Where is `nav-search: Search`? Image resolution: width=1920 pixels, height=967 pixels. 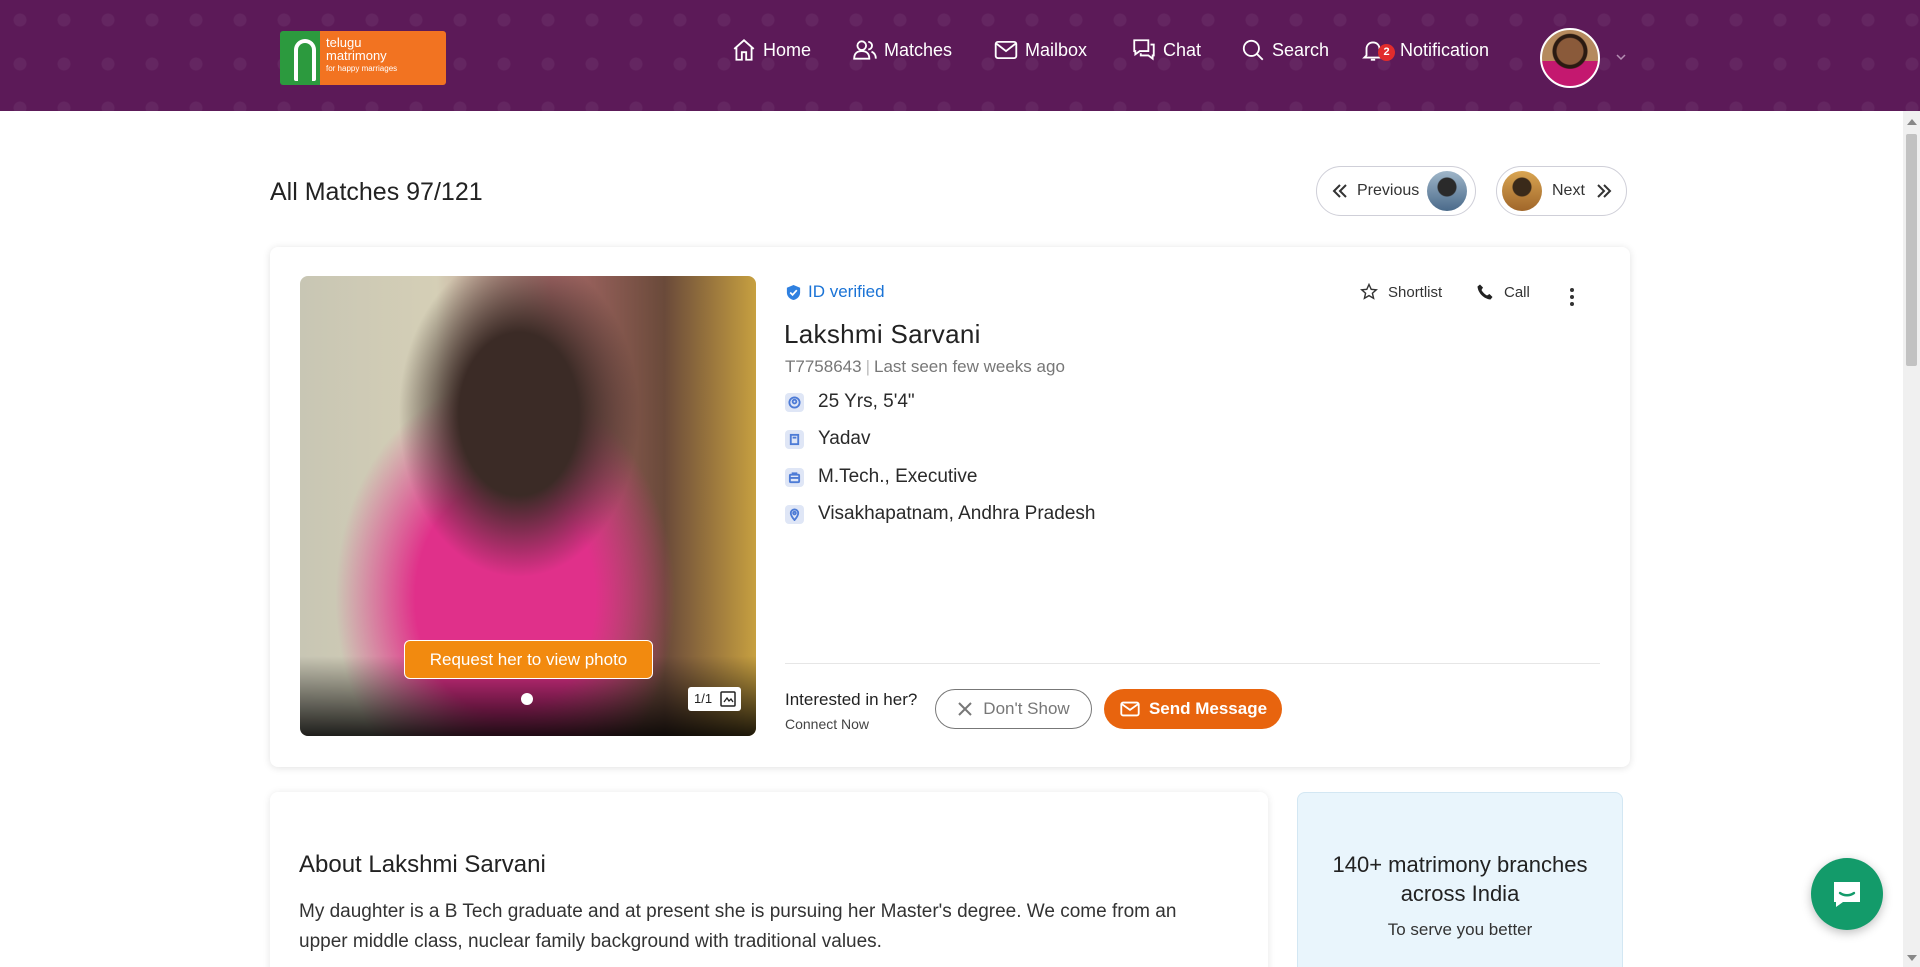
nav-search: Search is located at coordinates (1284, 50).